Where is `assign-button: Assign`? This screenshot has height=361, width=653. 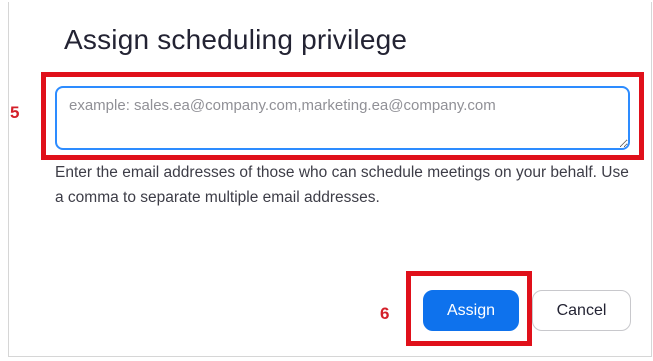 assign-button: Assign is located at coordinates (471, 310).